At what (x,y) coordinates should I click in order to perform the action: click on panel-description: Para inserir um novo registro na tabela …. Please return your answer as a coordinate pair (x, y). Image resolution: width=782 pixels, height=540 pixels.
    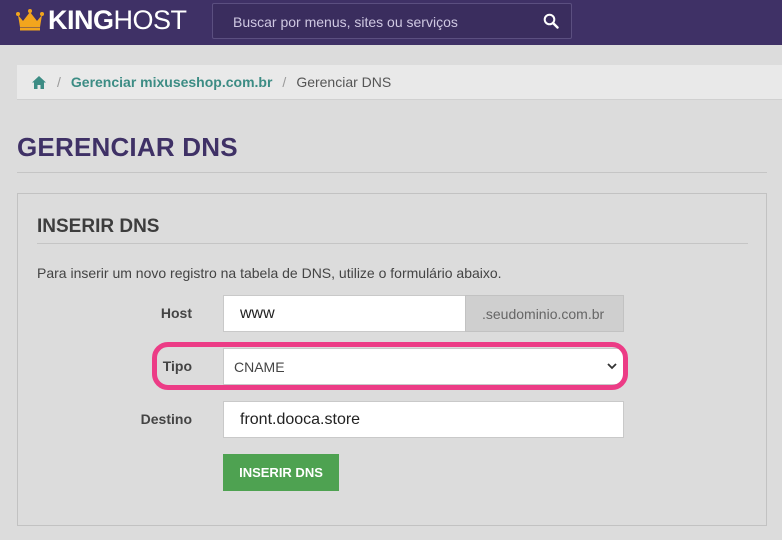
    Looking at the image, I should click on (269, 273).